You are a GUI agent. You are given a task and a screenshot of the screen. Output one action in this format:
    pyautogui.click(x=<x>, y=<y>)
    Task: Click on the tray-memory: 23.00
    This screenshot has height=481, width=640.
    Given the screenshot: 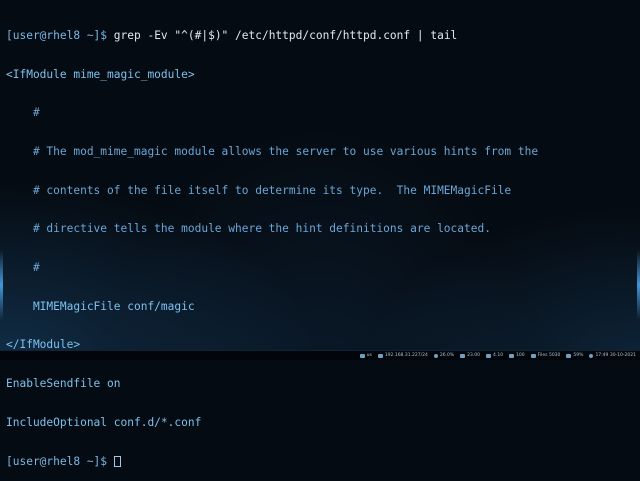 What is the action you would take?
    pyautogui.click(x=470, y=355)
    